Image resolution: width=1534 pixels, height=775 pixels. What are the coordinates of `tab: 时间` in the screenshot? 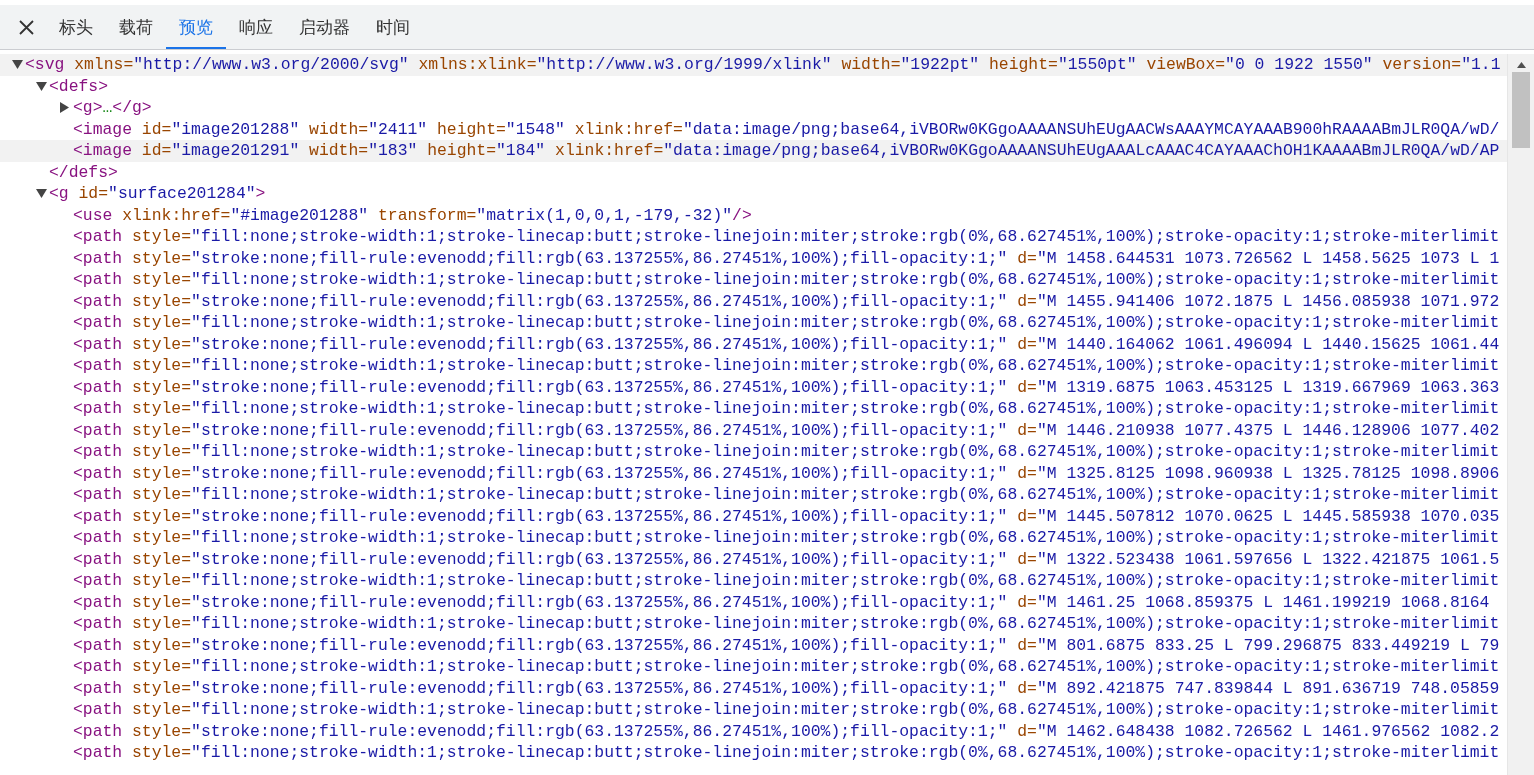 It's located at (393, 27).